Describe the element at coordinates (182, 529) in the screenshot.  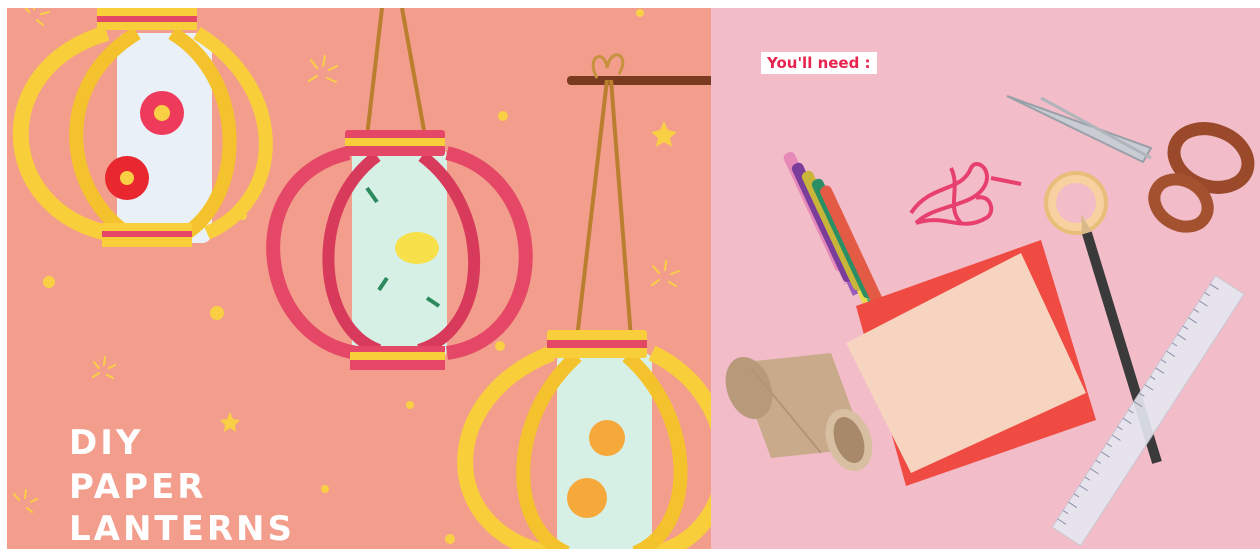
I see `title-line-3: LANTERNS` at that location.